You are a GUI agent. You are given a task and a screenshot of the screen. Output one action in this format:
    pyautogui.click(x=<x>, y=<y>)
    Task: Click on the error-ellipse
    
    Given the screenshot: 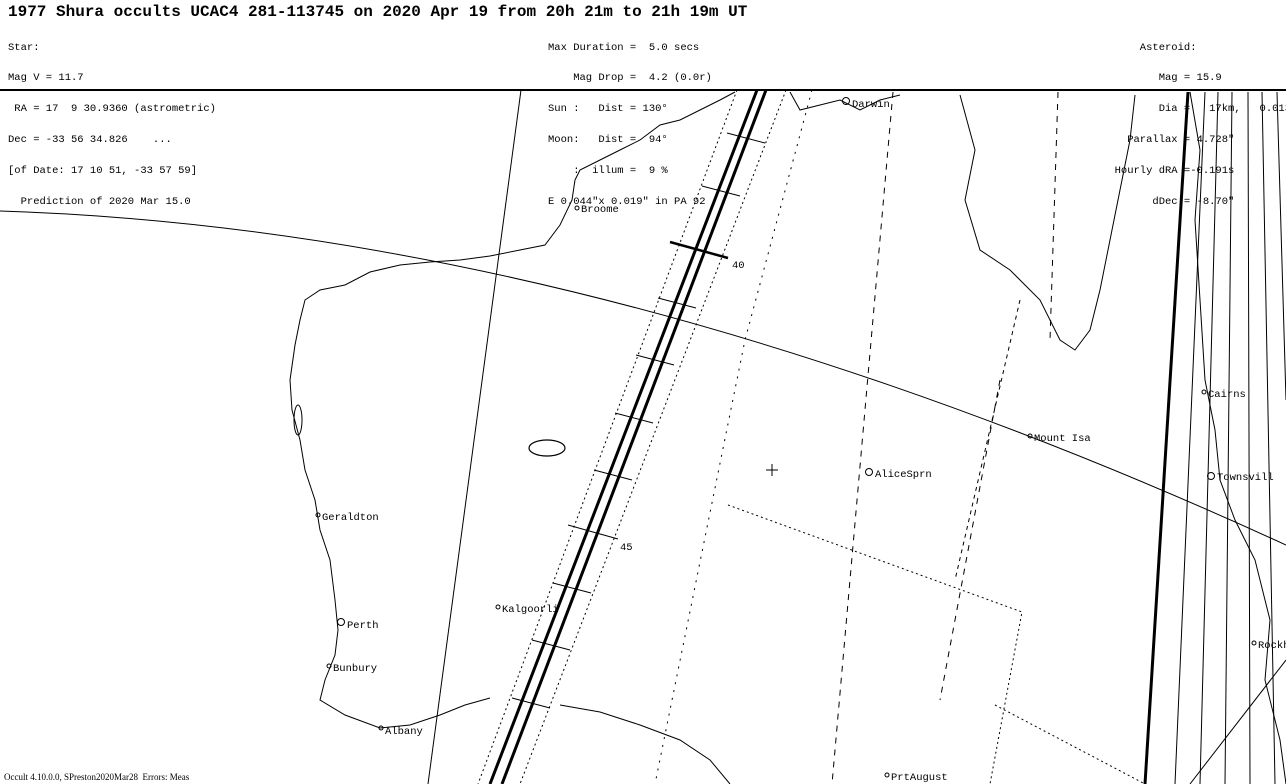 What is the action you would take?
    pyautogui.click(x=547, y=448)
    